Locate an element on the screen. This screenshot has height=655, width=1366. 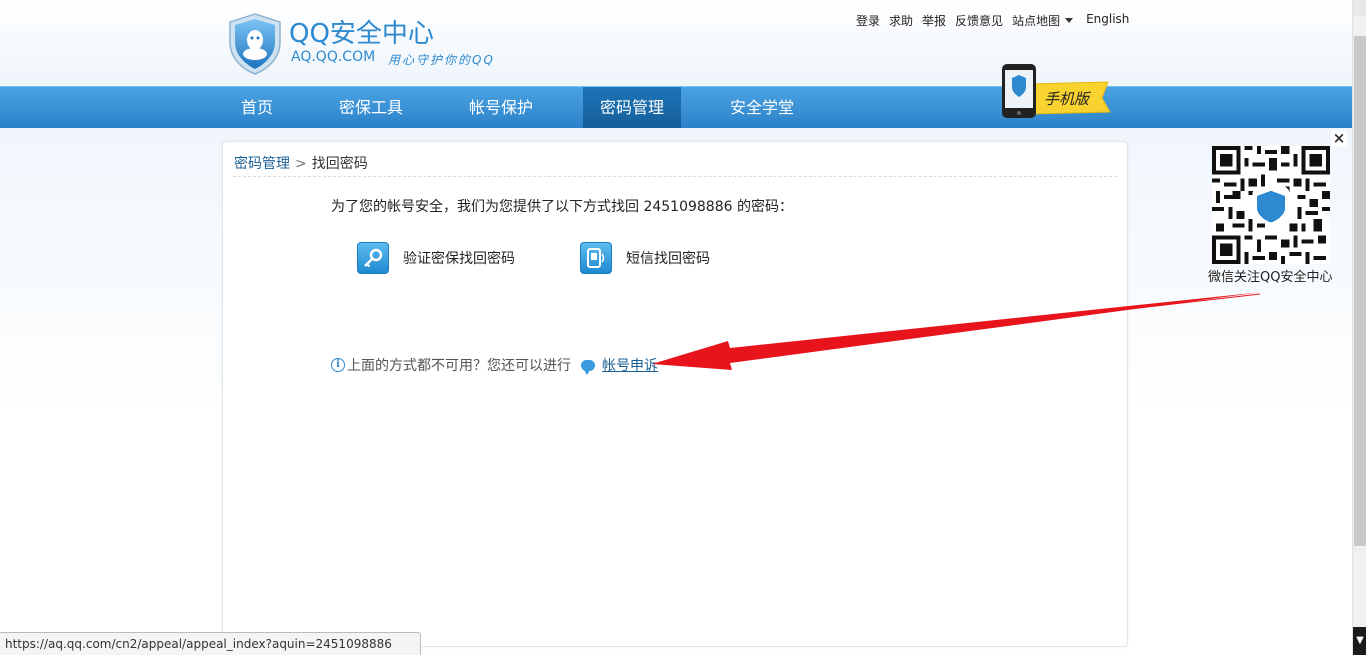
scroll-up-button is located at coordinates (1359, 8).